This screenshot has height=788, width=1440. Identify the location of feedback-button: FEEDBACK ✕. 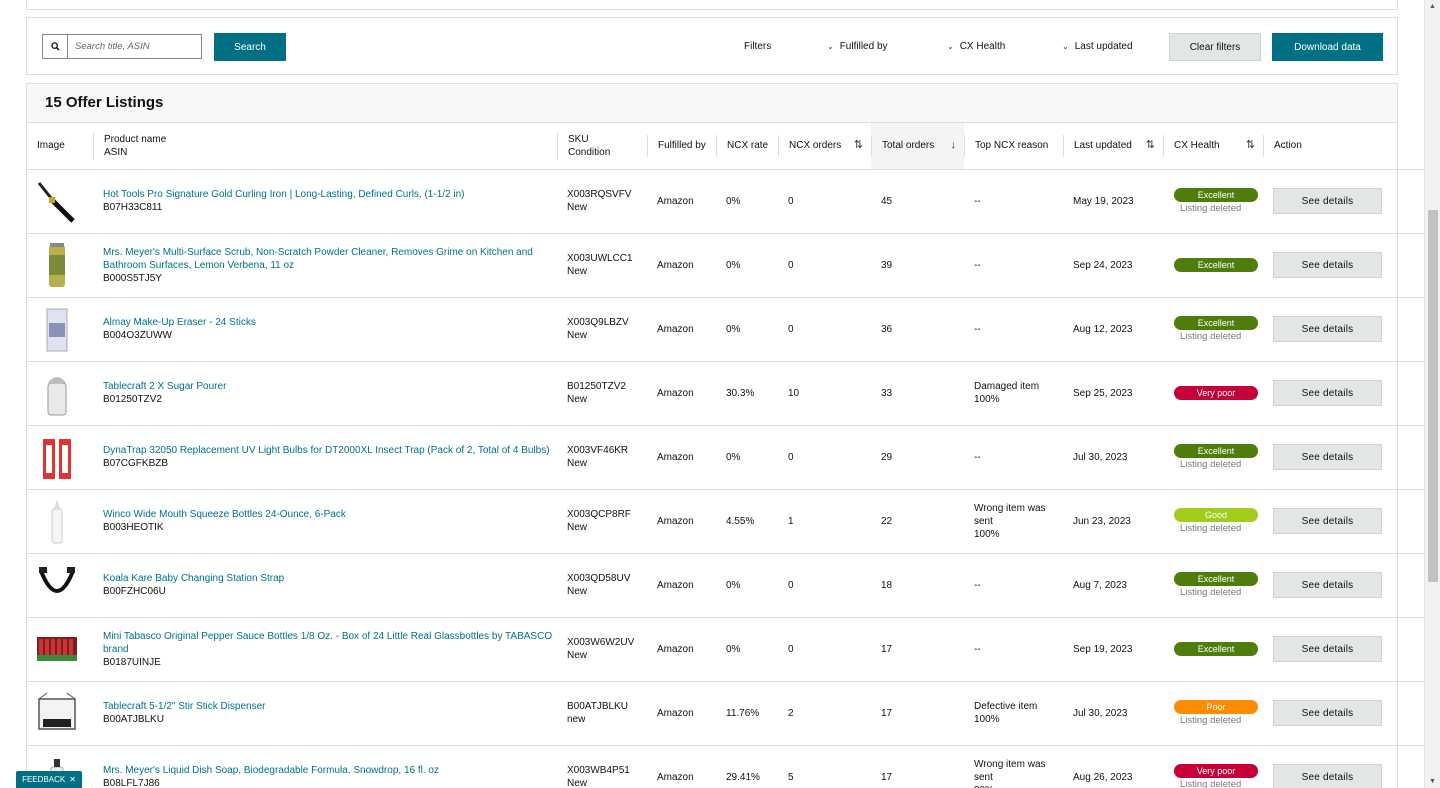
(49, 779).